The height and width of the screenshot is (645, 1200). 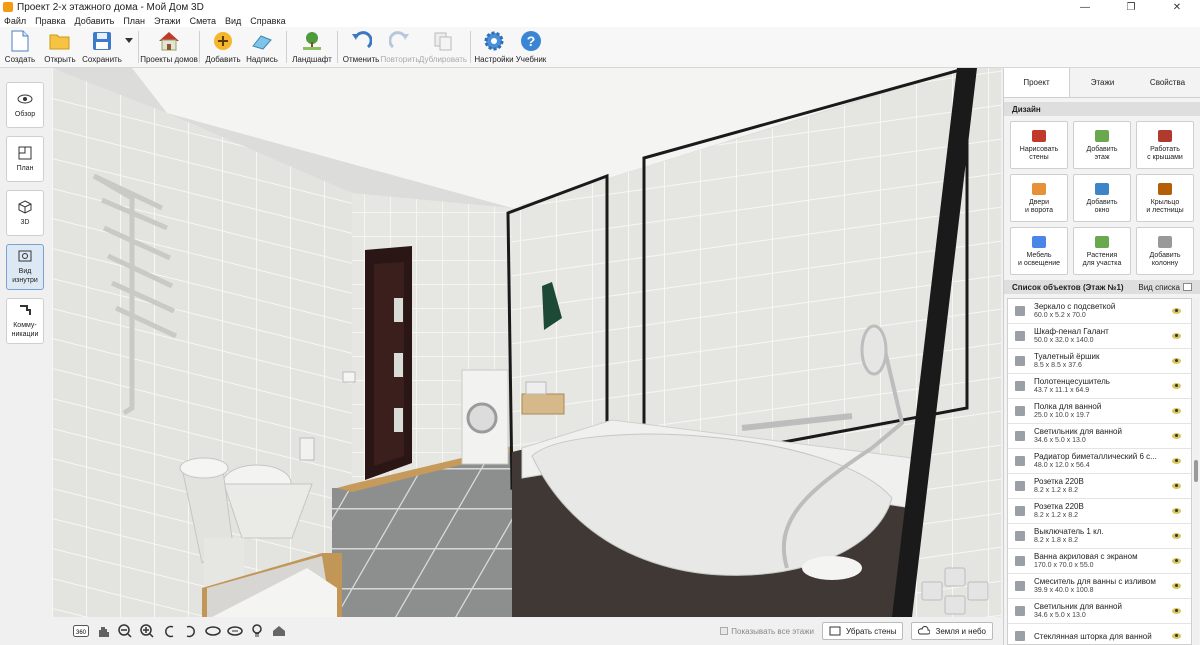 What do you see at coordinates (400, 47) in the screenshot?
I see `redo-button: Повторить` at bounding box center [400, 47].